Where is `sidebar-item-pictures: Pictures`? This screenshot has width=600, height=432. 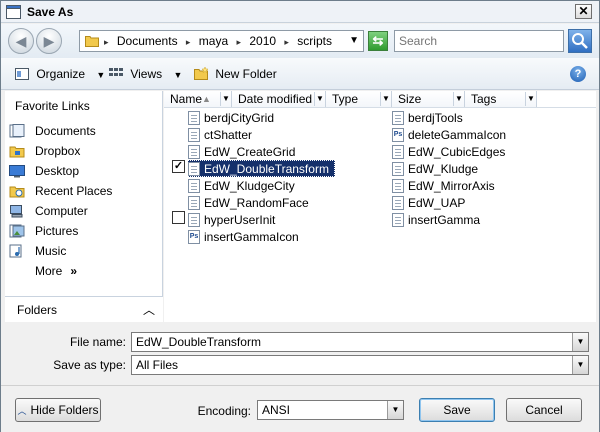
sidebar-item-pictures: Pictures is located at coordinates (60, 231).